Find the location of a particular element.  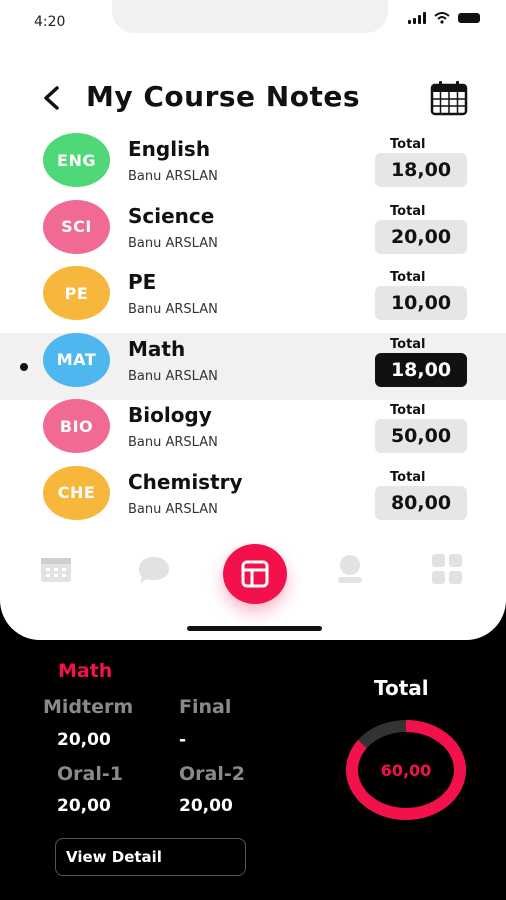

course-name: Chemistry is located at coordinates (185, 481).